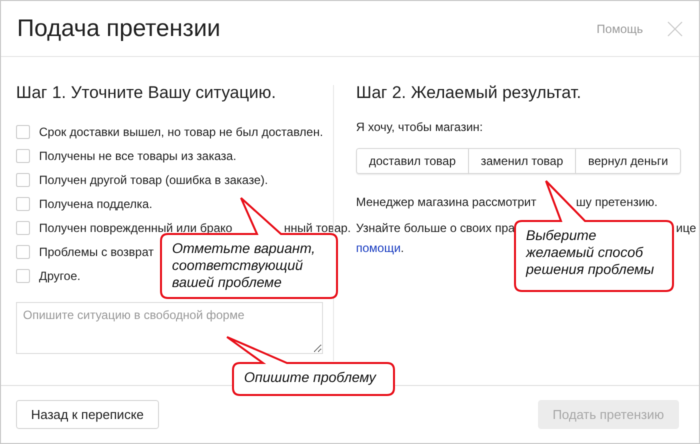 The width and height of the screenshot is (700, 444). I want to click on info-text: ице, so click(686, 228).